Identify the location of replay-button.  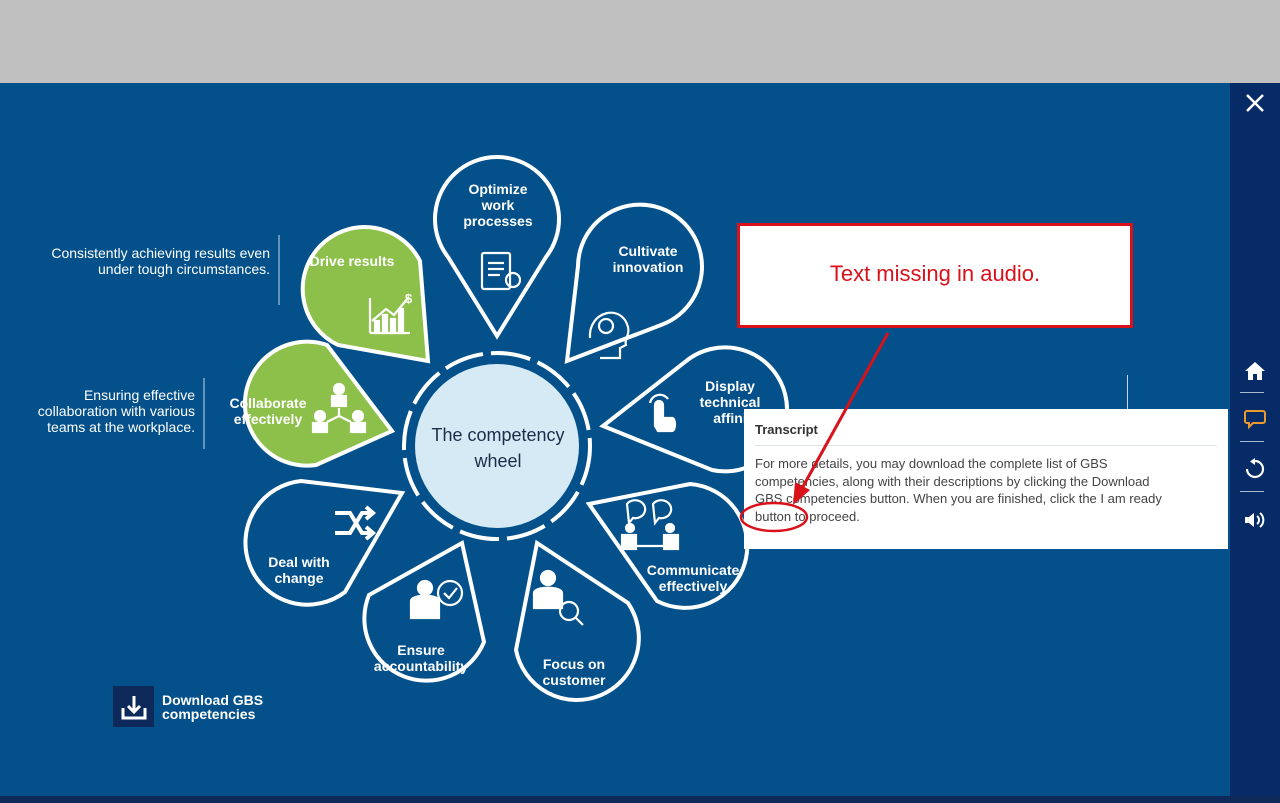
(1255, 469).